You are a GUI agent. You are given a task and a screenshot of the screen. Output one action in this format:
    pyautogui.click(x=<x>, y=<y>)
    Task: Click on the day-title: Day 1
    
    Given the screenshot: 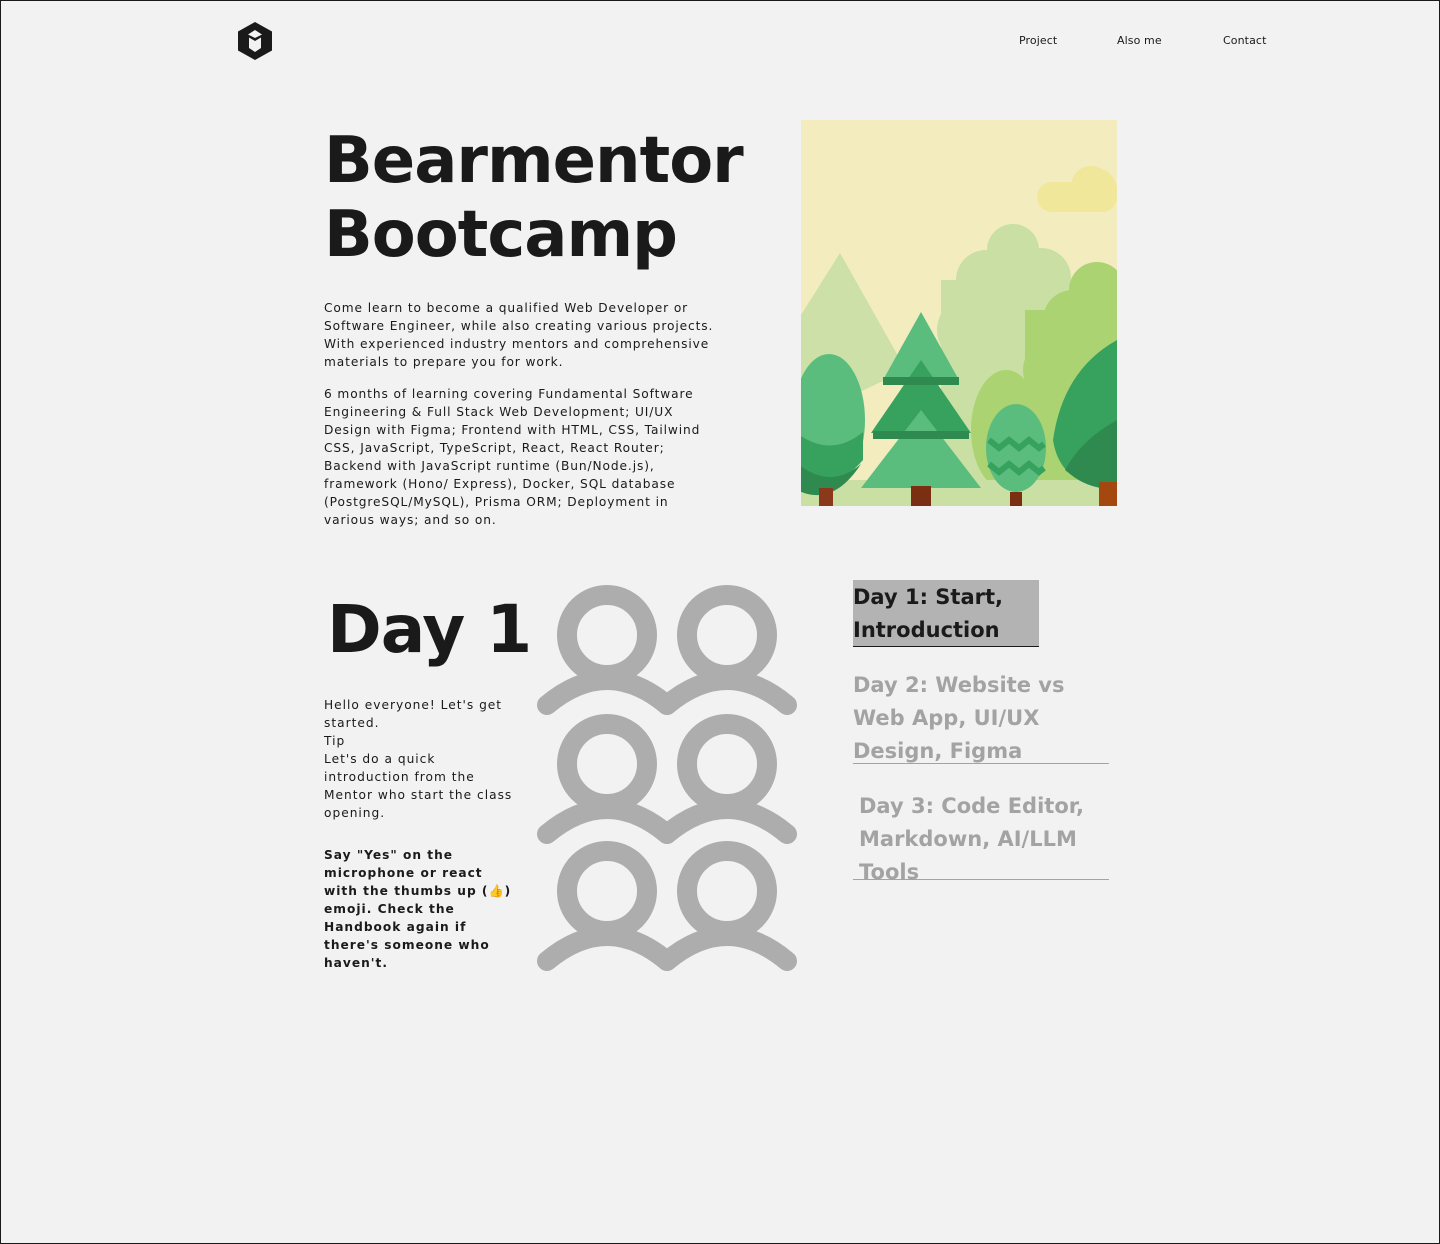 What is the action you would take?
    pyautogui.click(x=429, y=629)
    